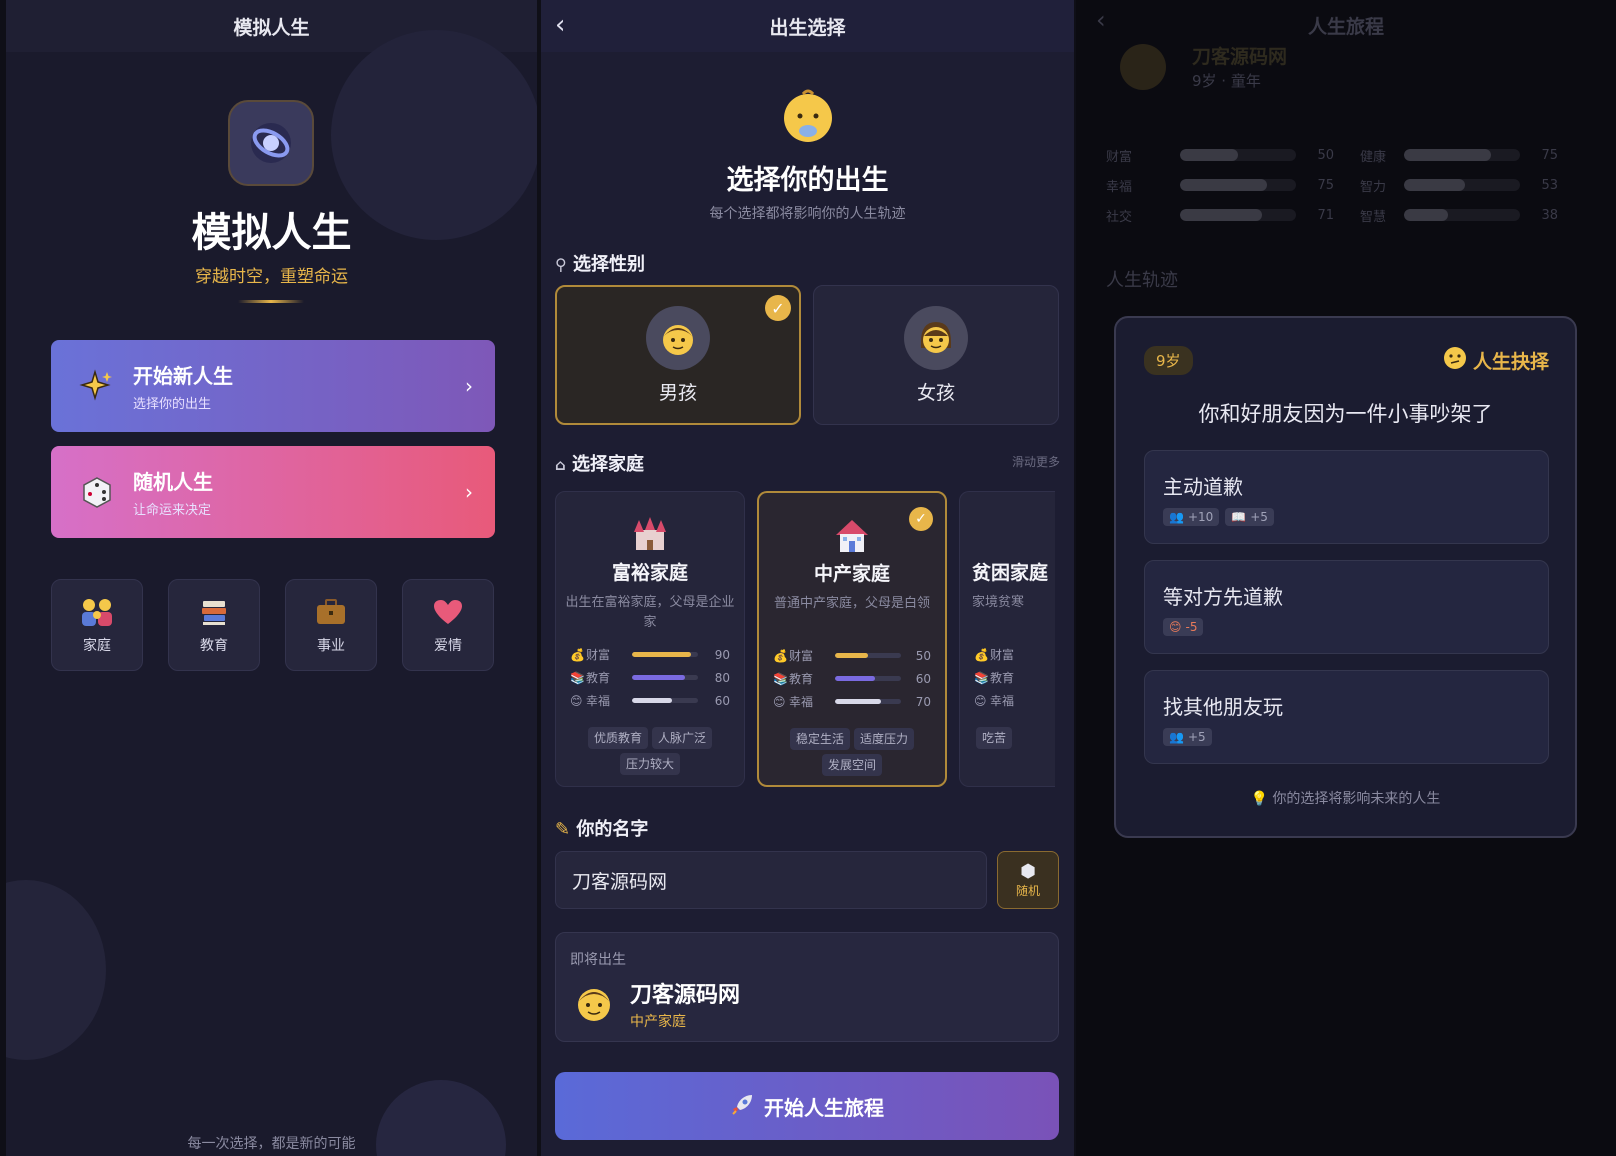 The width and height of the screenshot is (1616, 1156). Describe the element at coordinates (560, 465) in the screenshot. I see `house-icon: ⌂` at that location.